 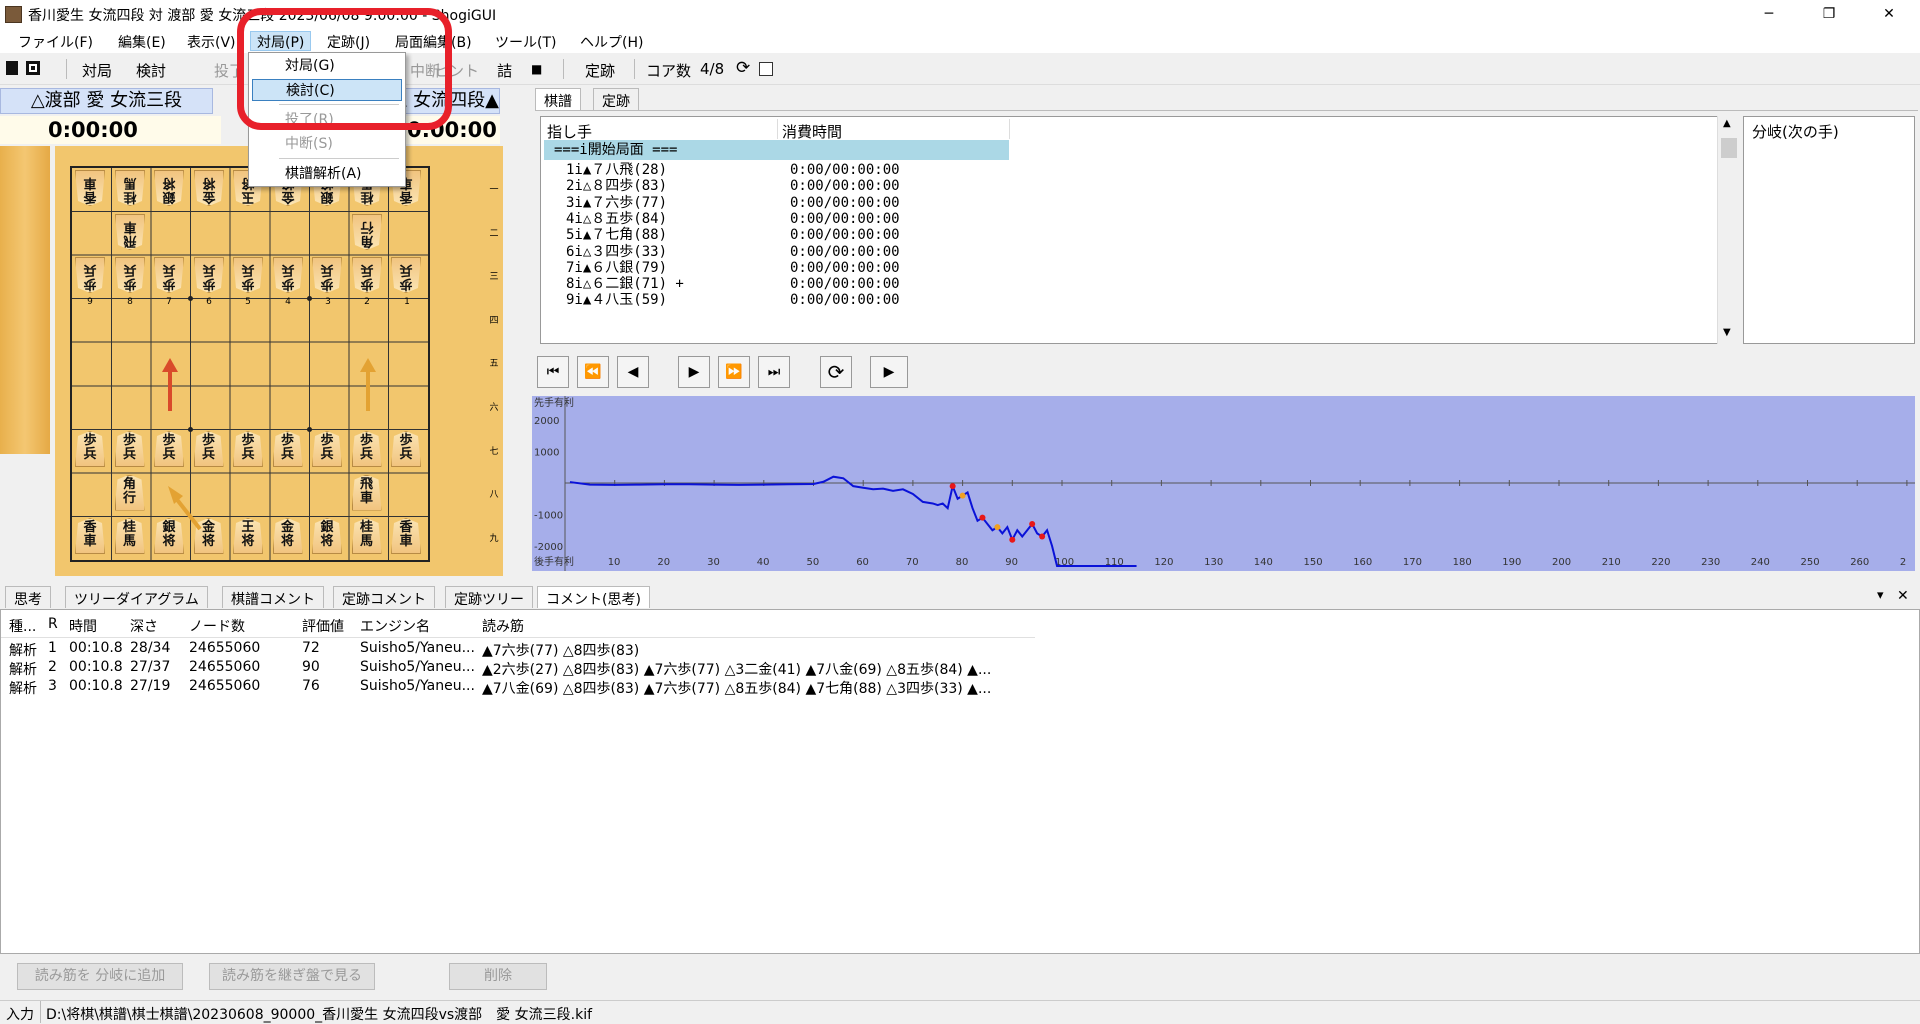 I want to click on menu-view: 表示(V), so click(x=211, y=42).